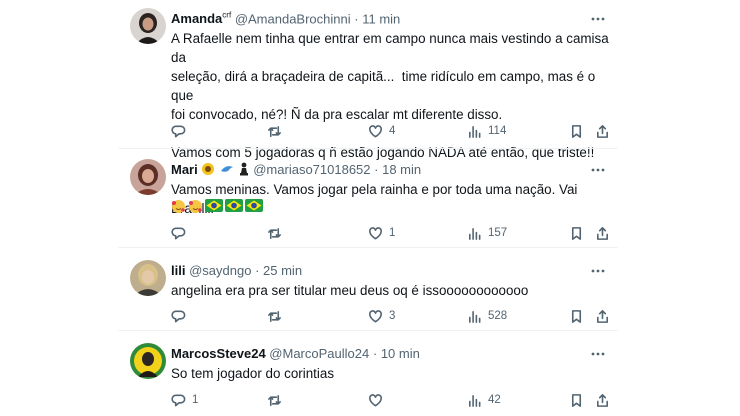 The image size is (740, 416). What do you see at coordinates (498, 316) in the screenshot?
I see `view-count: 528` at bounding box center [498, 316].